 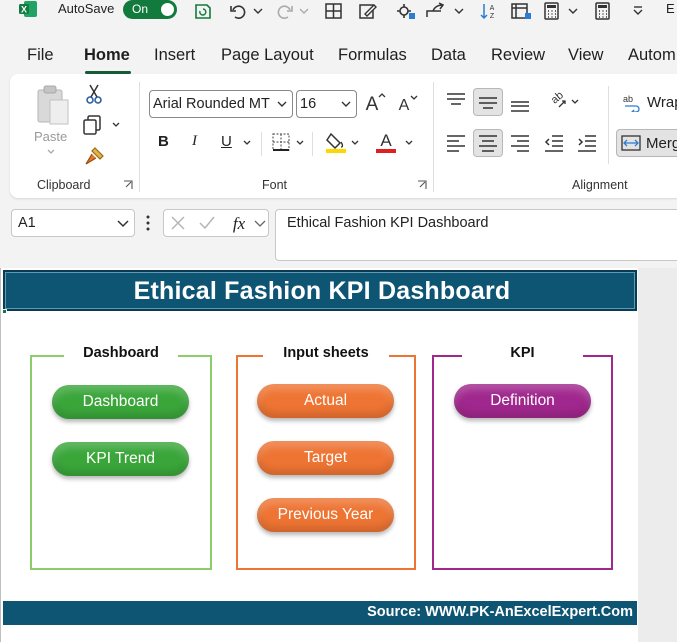 What do you see at coordinates (178, 223) in the screenshot?
I see `cancel-icon` at bounding box center [178, 223].